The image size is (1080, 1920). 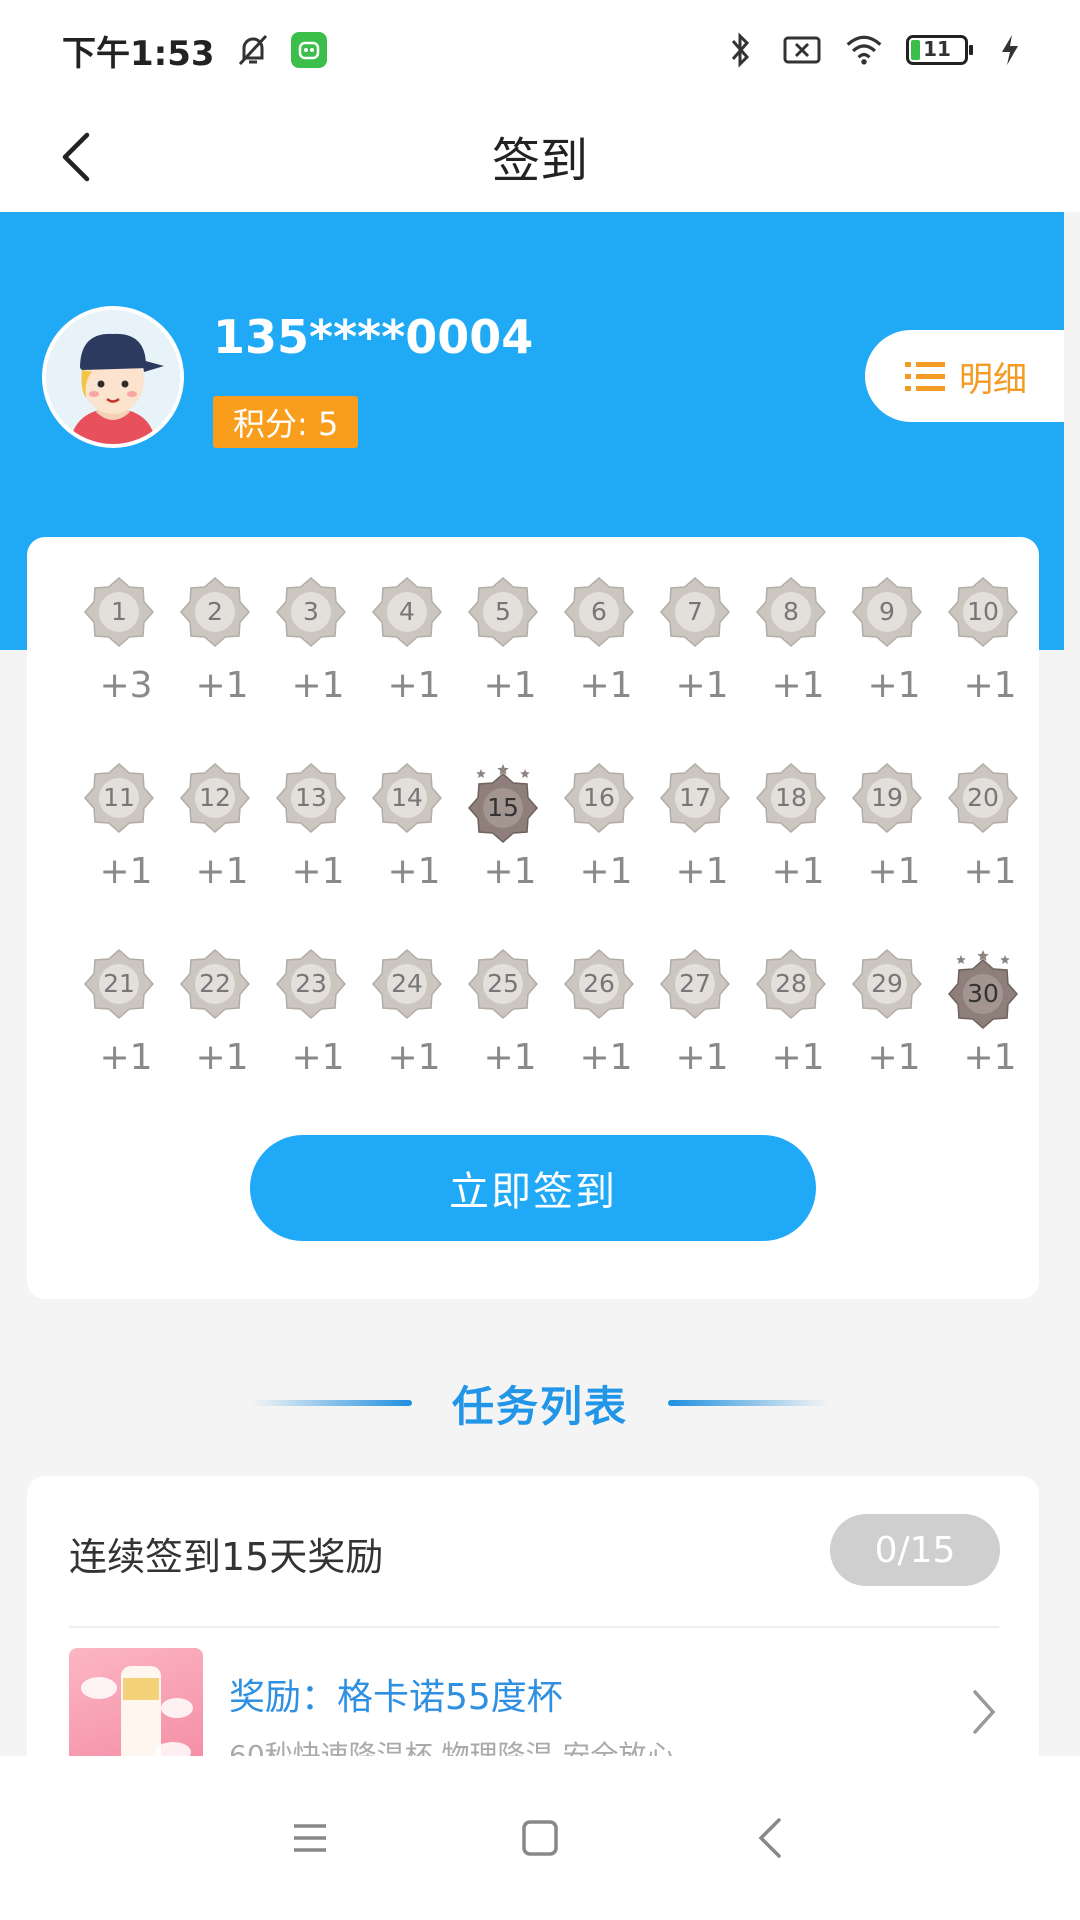 I want to click on recent-apps-button, so click(x=310, y=1838).